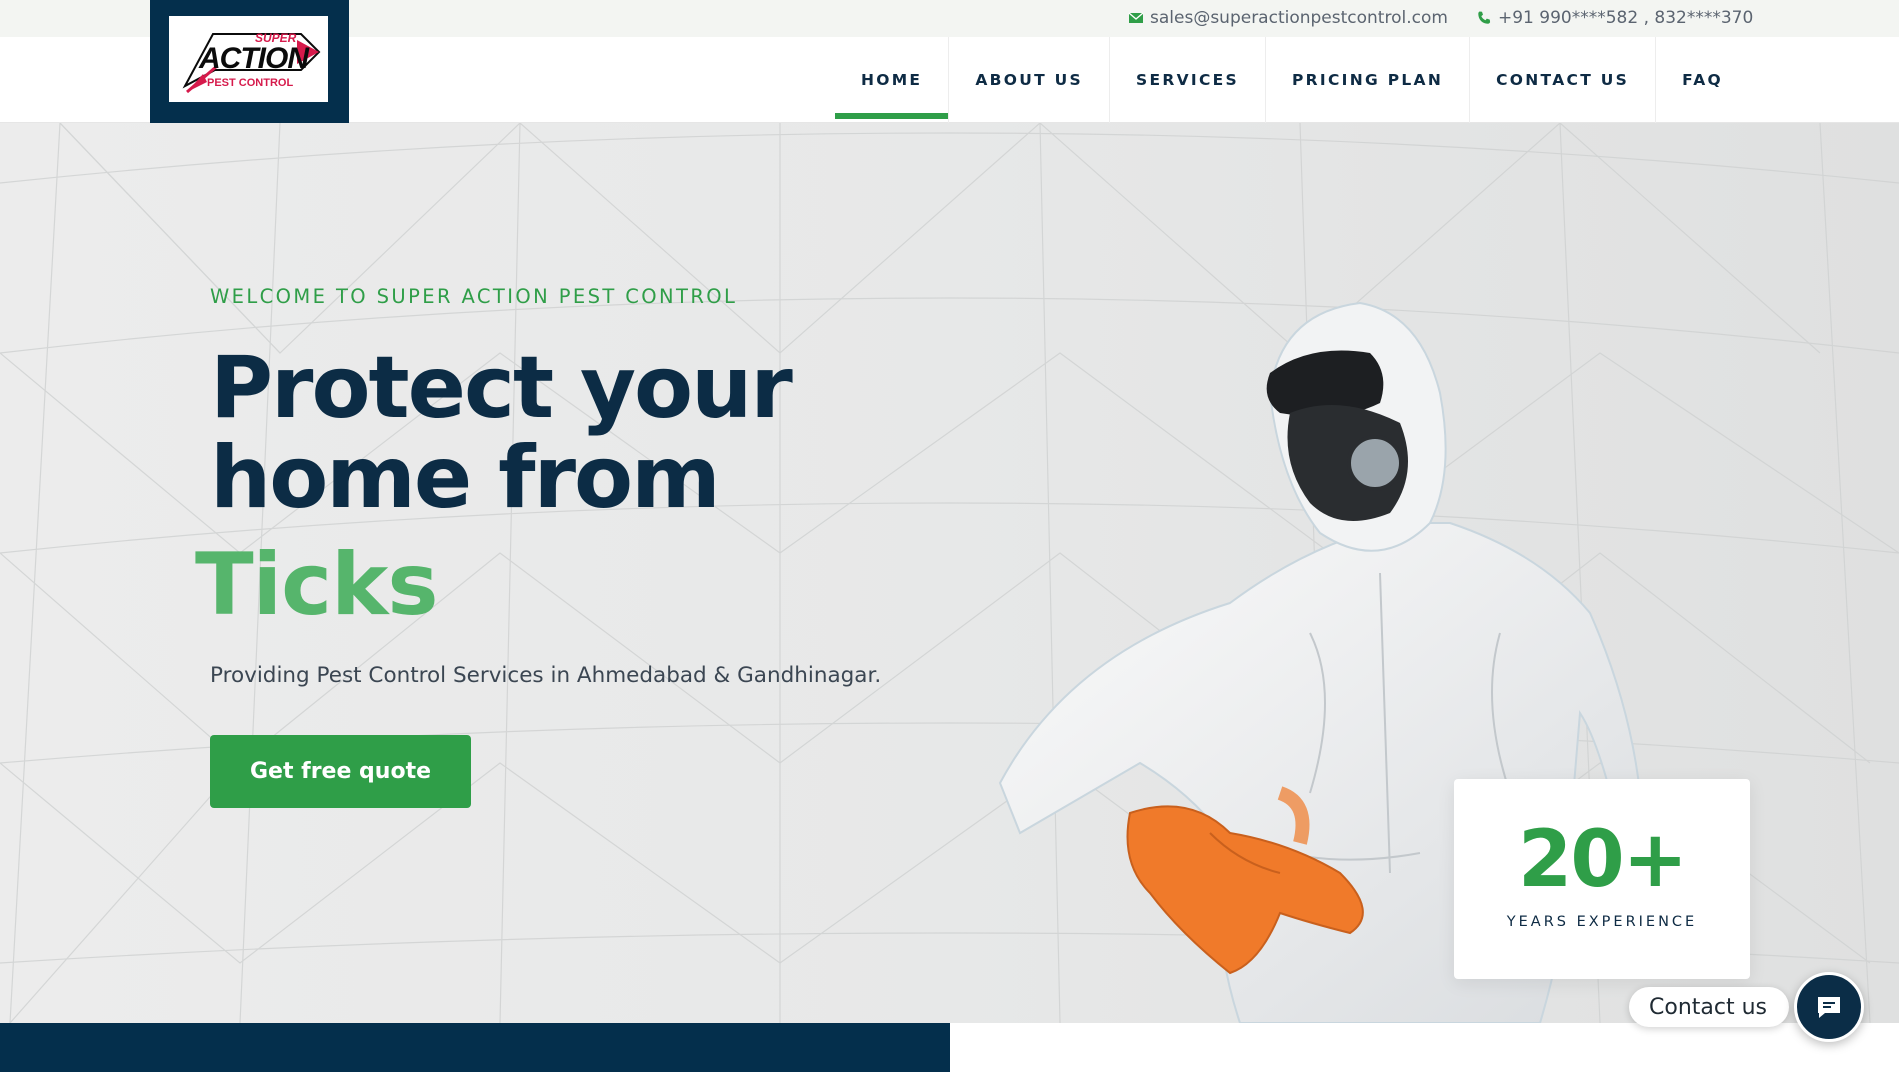 This screenshot has width=1899, height=1072. I want to click on email-link: sales@superactionpestcontrol.com, so click(1288, 18).